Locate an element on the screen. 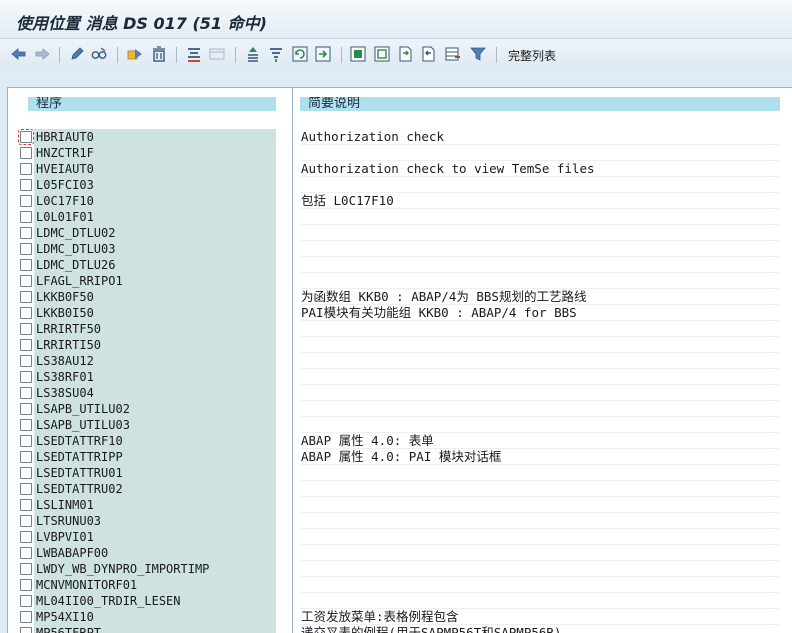 Image resolution: width=792 pixels, height=633 pixels. window-icon is located at coordinates (217, 54).